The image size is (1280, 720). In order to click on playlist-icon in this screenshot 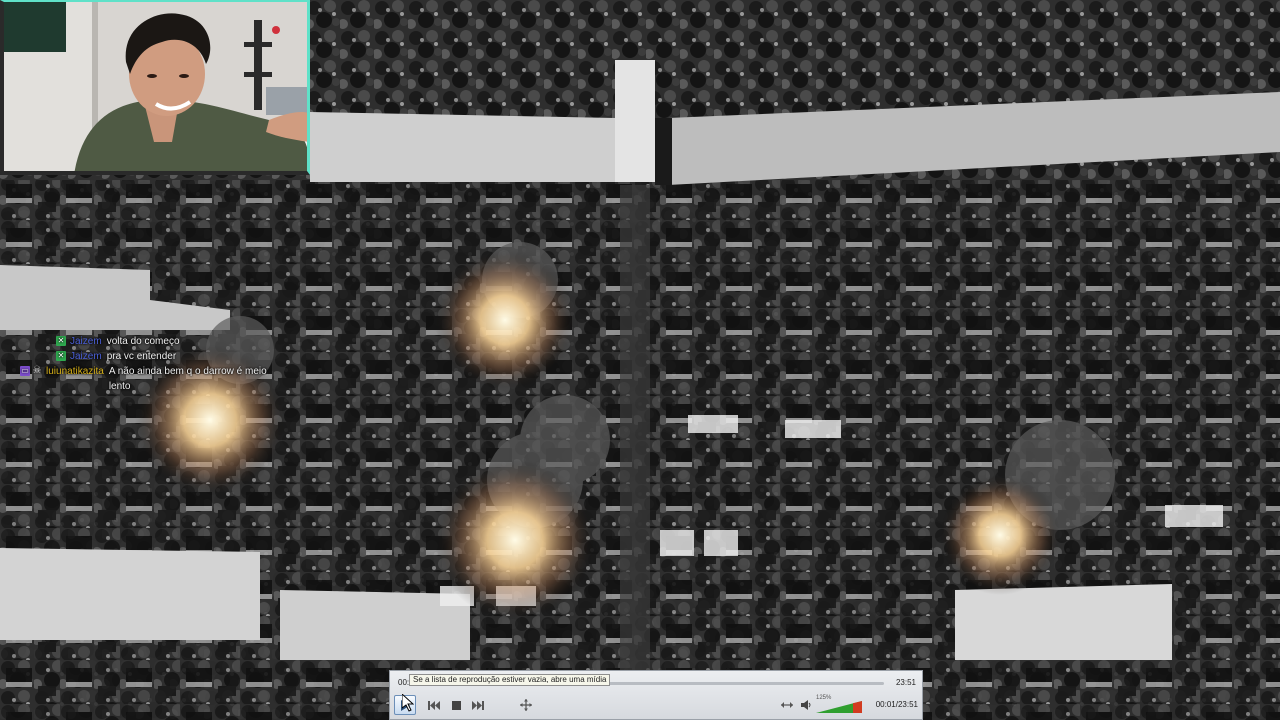, I will do `click(787, 705)`.